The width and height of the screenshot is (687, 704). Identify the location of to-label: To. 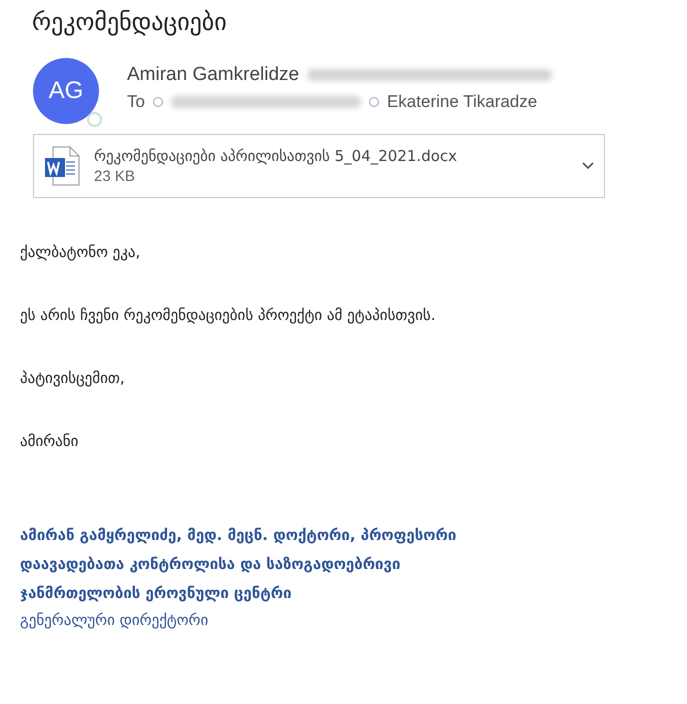
(136, 102).